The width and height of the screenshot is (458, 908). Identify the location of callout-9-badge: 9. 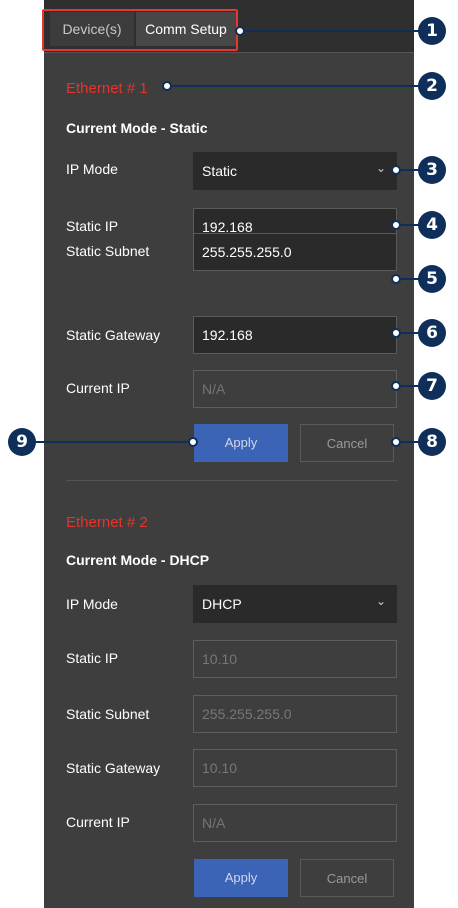
(22, 442).